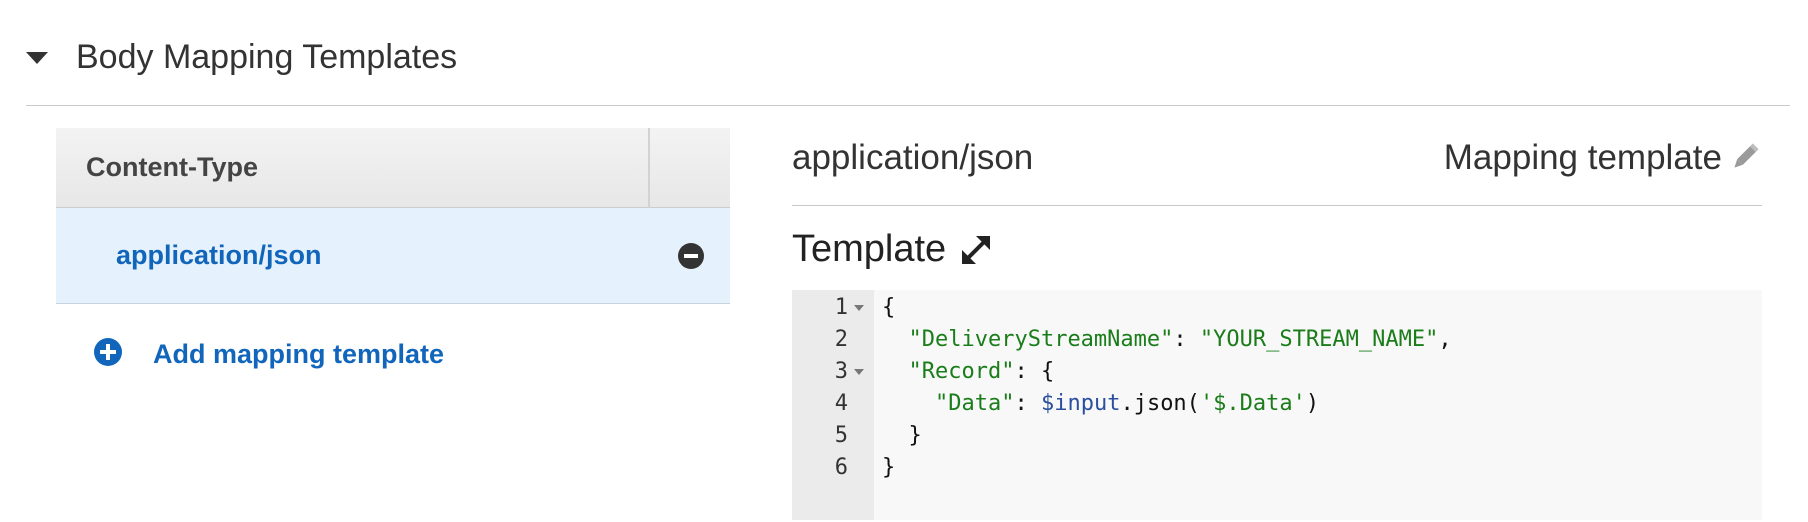  I want to click on panel-header: application/json Mapping template, so click(1277, 167).